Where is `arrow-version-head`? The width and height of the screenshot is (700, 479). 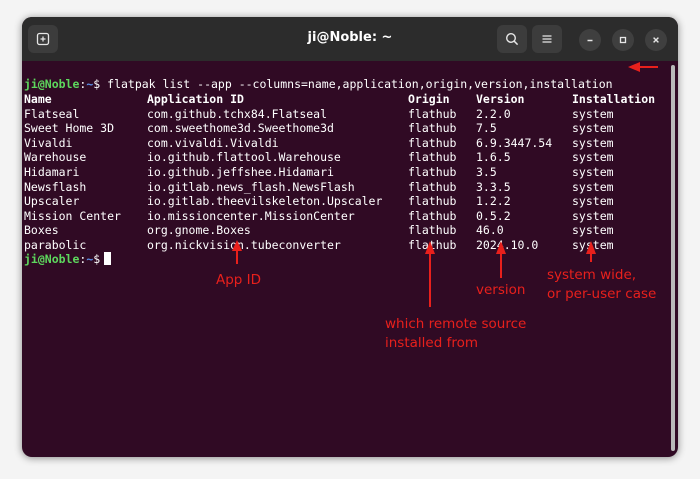
arrow-version-head is located at coordinates (501, 247).